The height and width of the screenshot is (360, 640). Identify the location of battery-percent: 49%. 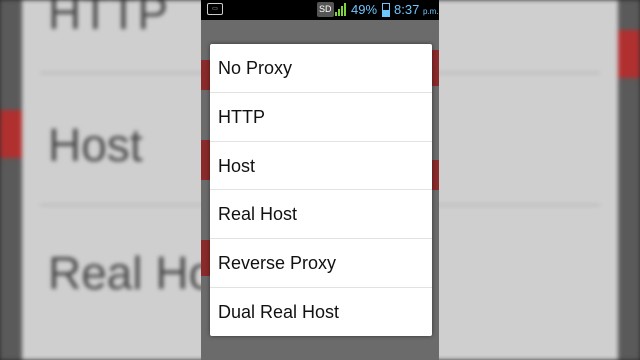
(364, 9).